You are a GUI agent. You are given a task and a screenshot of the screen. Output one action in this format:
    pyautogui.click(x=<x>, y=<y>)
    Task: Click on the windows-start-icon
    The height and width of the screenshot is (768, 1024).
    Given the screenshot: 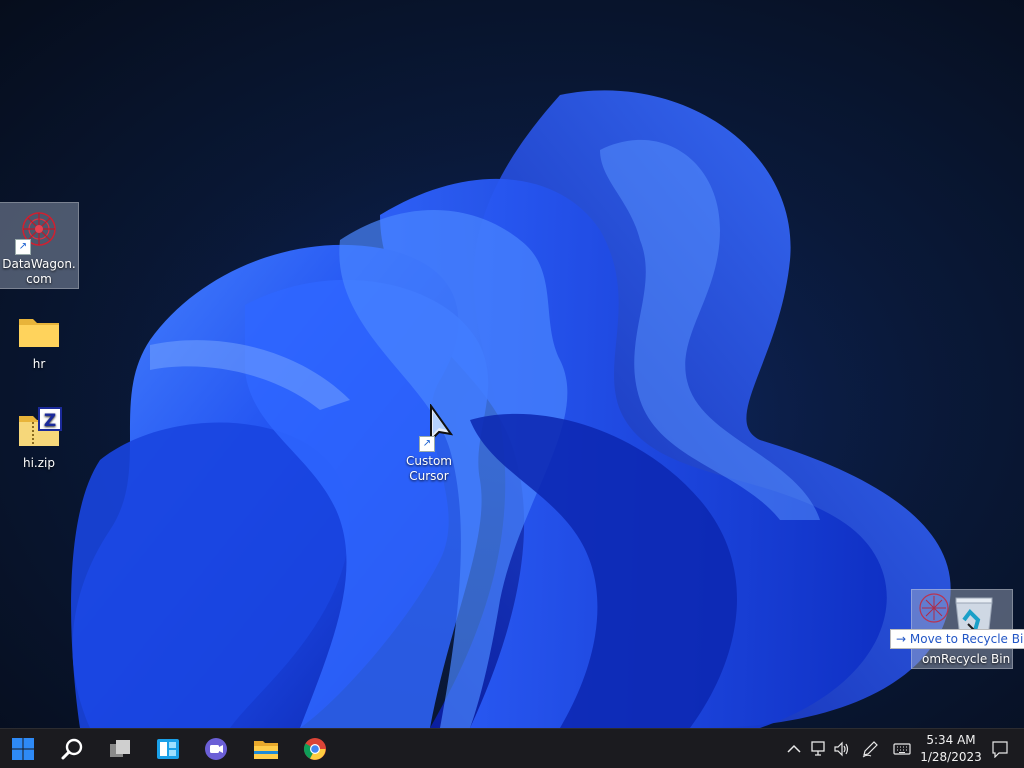 What is the action you would take?
    pyautogui.click(x=23, y=749)
    